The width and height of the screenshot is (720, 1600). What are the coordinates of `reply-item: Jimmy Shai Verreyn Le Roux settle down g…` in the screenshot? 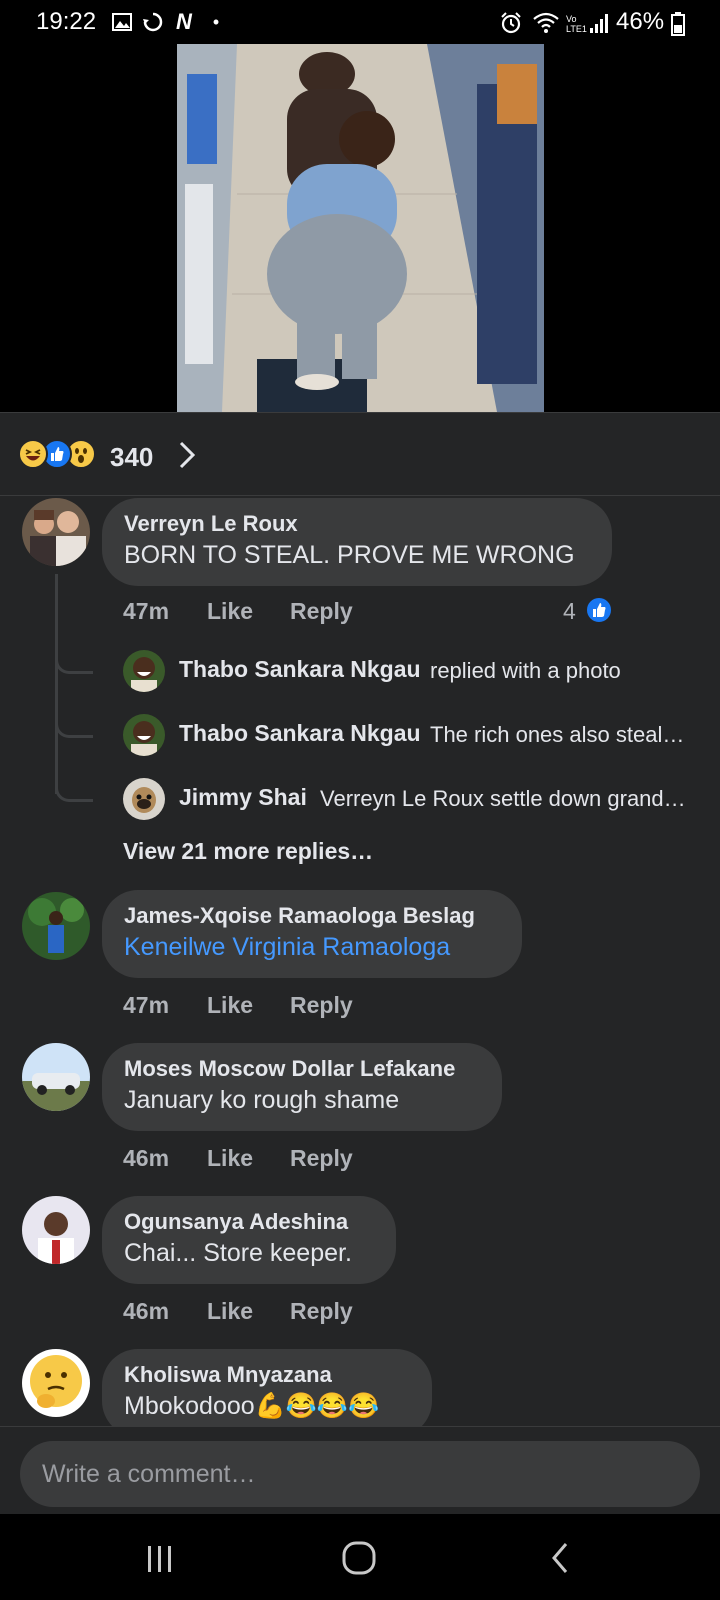 It's located at (360, 801).